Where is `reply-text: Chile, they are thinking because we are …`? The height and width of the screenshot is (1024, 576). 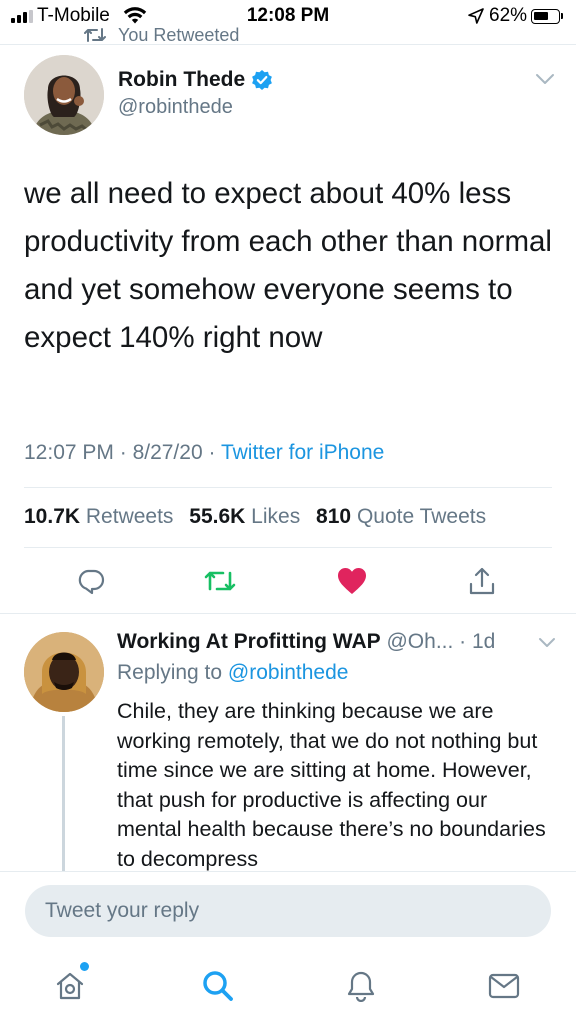 reply-text: Chile, they are thinking because we are … is located at coordinates (331, 785).